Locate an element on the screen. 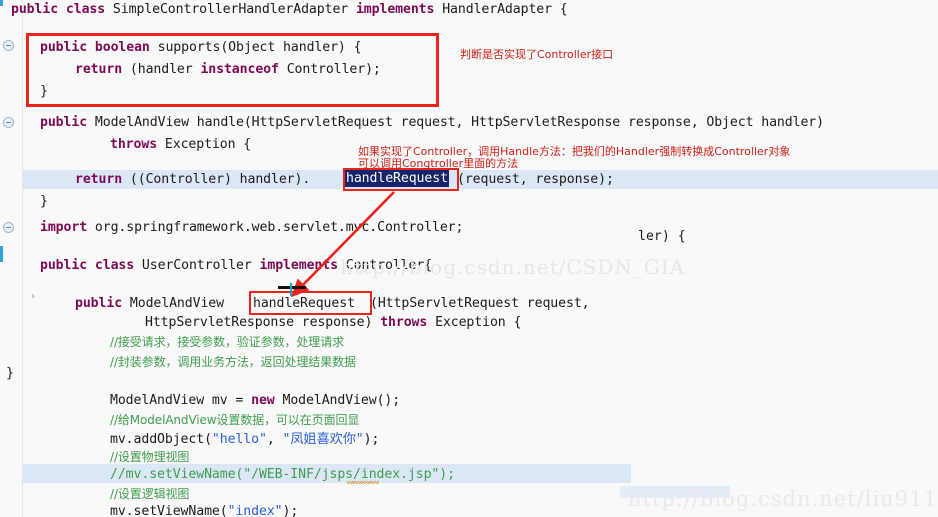 Image resolution: width=938 pixels, height=517 pixels. comment-token: //设置物理视图 is located at coordinates (150, 457).